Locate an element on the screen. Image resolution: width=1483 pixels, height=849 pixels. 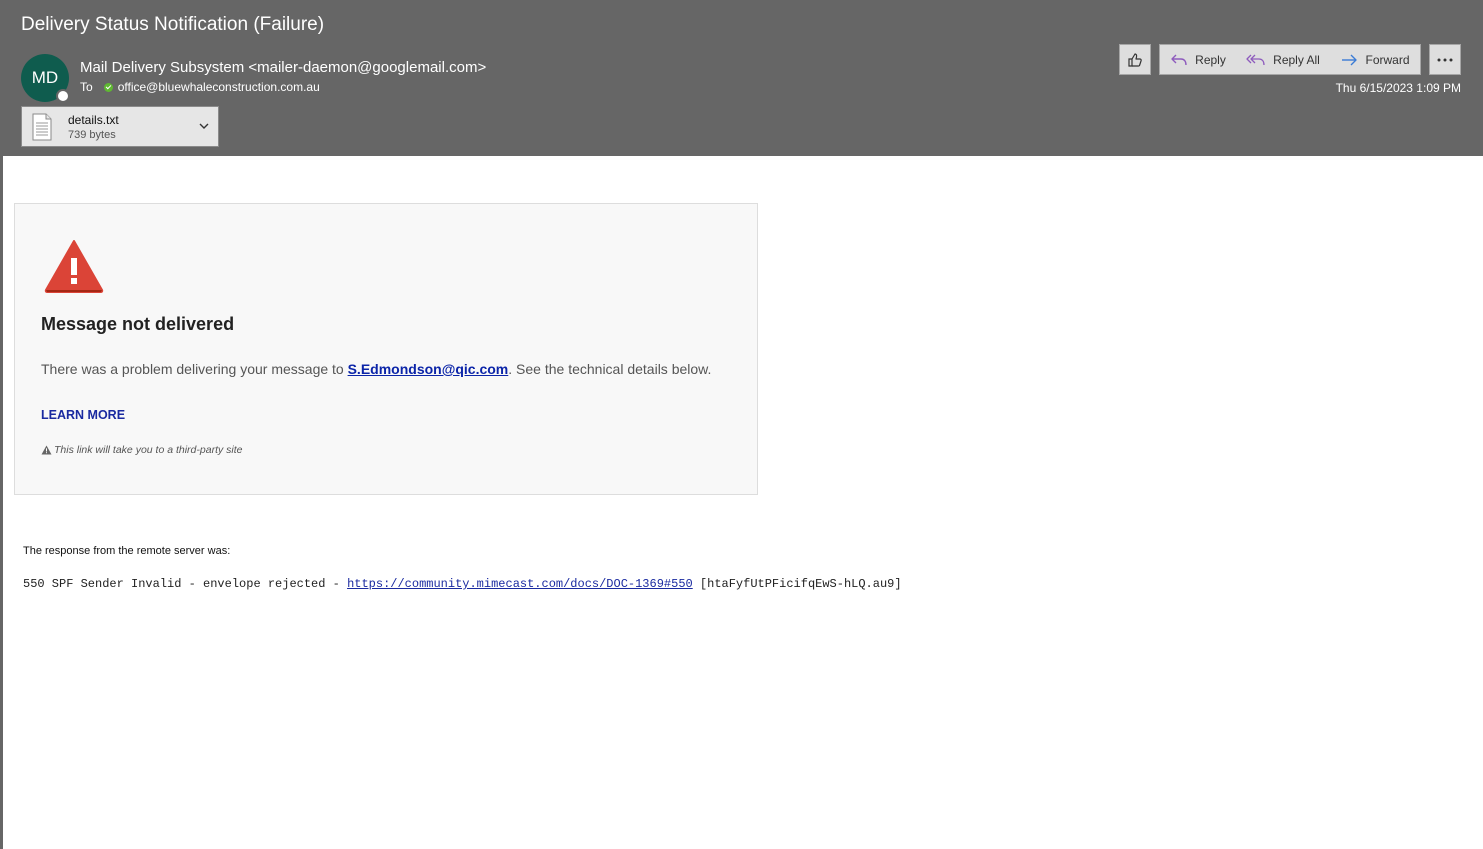
recipient-line: To office@bluewhaleconstruction.com.au is located at coordinates (200, 87).